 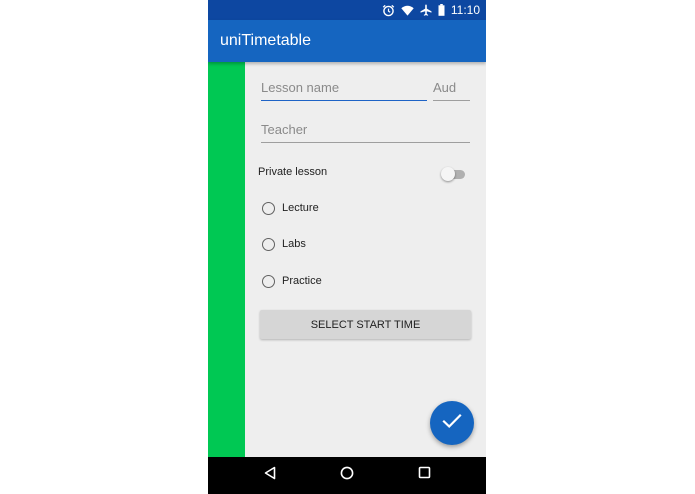 I want to click on status-time: 11:10, so click(x=465, y=10).